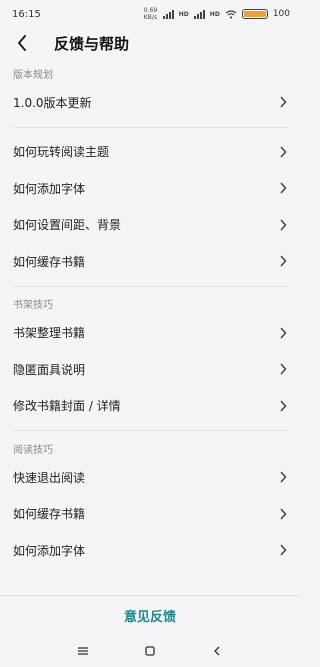  I want to click on app-header: 反馈与帮助, so click(150, 43).